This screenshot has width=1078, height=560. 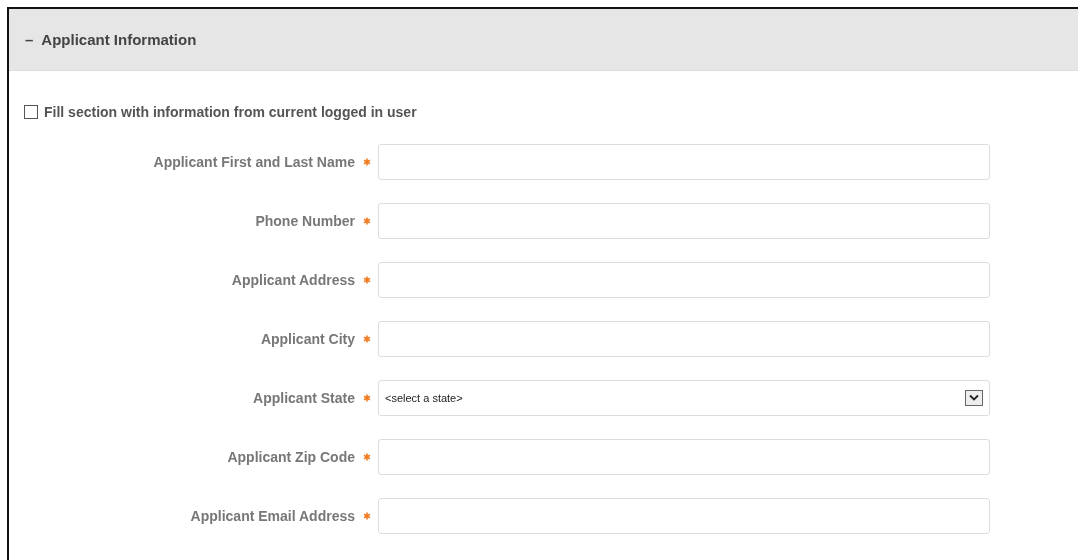 I want to click on field-label: Applicant Zip Code, so click(x=290, y=456).